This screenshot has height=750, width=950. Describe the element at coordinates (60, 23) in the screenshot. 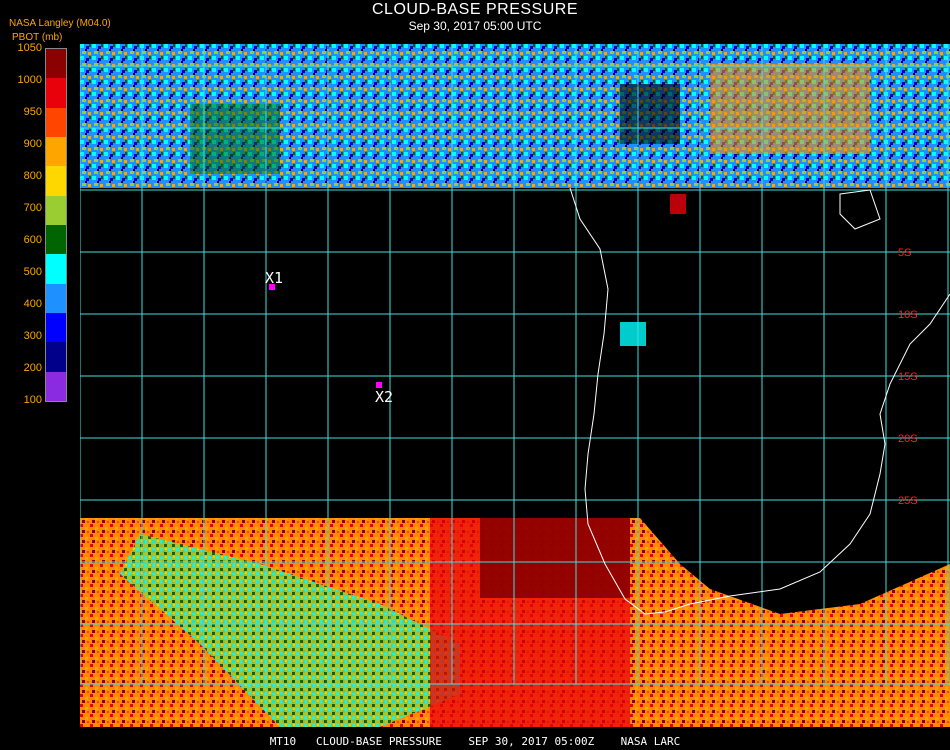

I see `producer-label: NASA Langley (M04.0)` at that location.